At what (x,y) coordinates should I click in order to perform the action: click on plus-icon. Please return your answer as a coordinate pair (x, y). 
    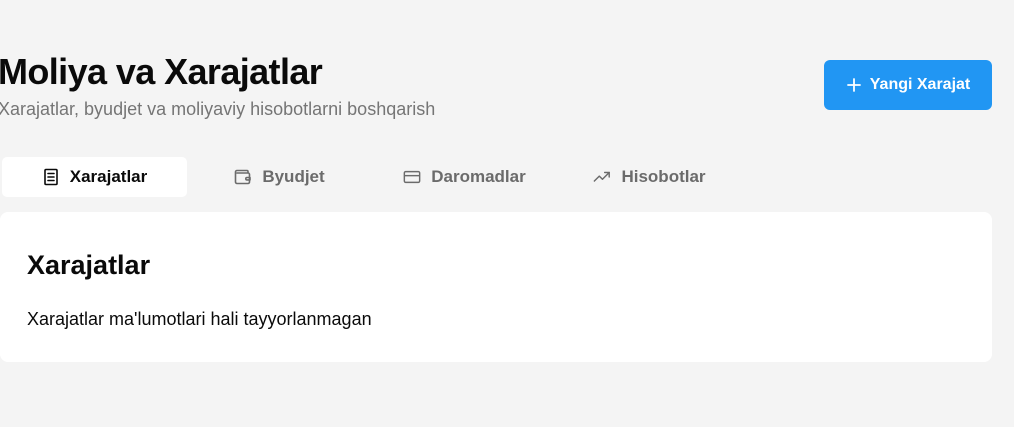
    Looking at the image, I should click on (854, 85).